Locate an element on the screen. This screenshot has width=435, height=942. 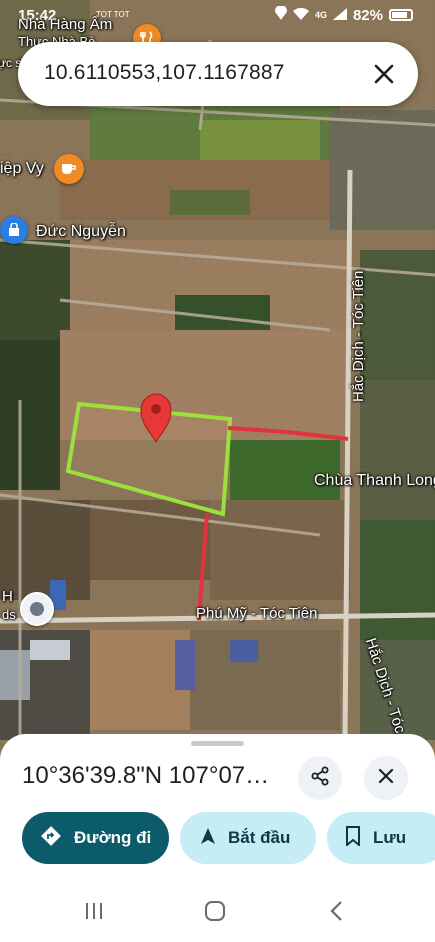
save-label: Lưu is located at coordinates (390, 837).